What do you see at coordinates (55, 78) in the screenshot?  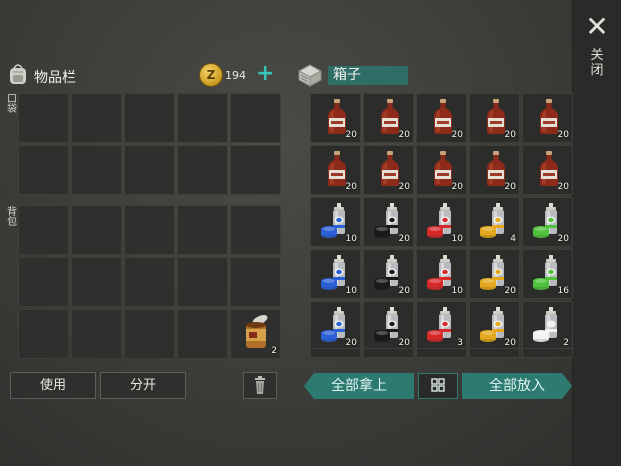 I see `inventory-title: 物品栏` at bounding box center [55, 78].